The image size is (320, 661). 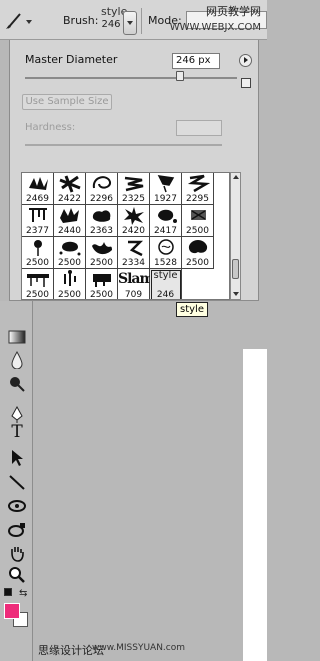 What do you see at coordinates (246, 83) in the screenshot?
I see `reset-size-icon` at bounding box center [246, 83].